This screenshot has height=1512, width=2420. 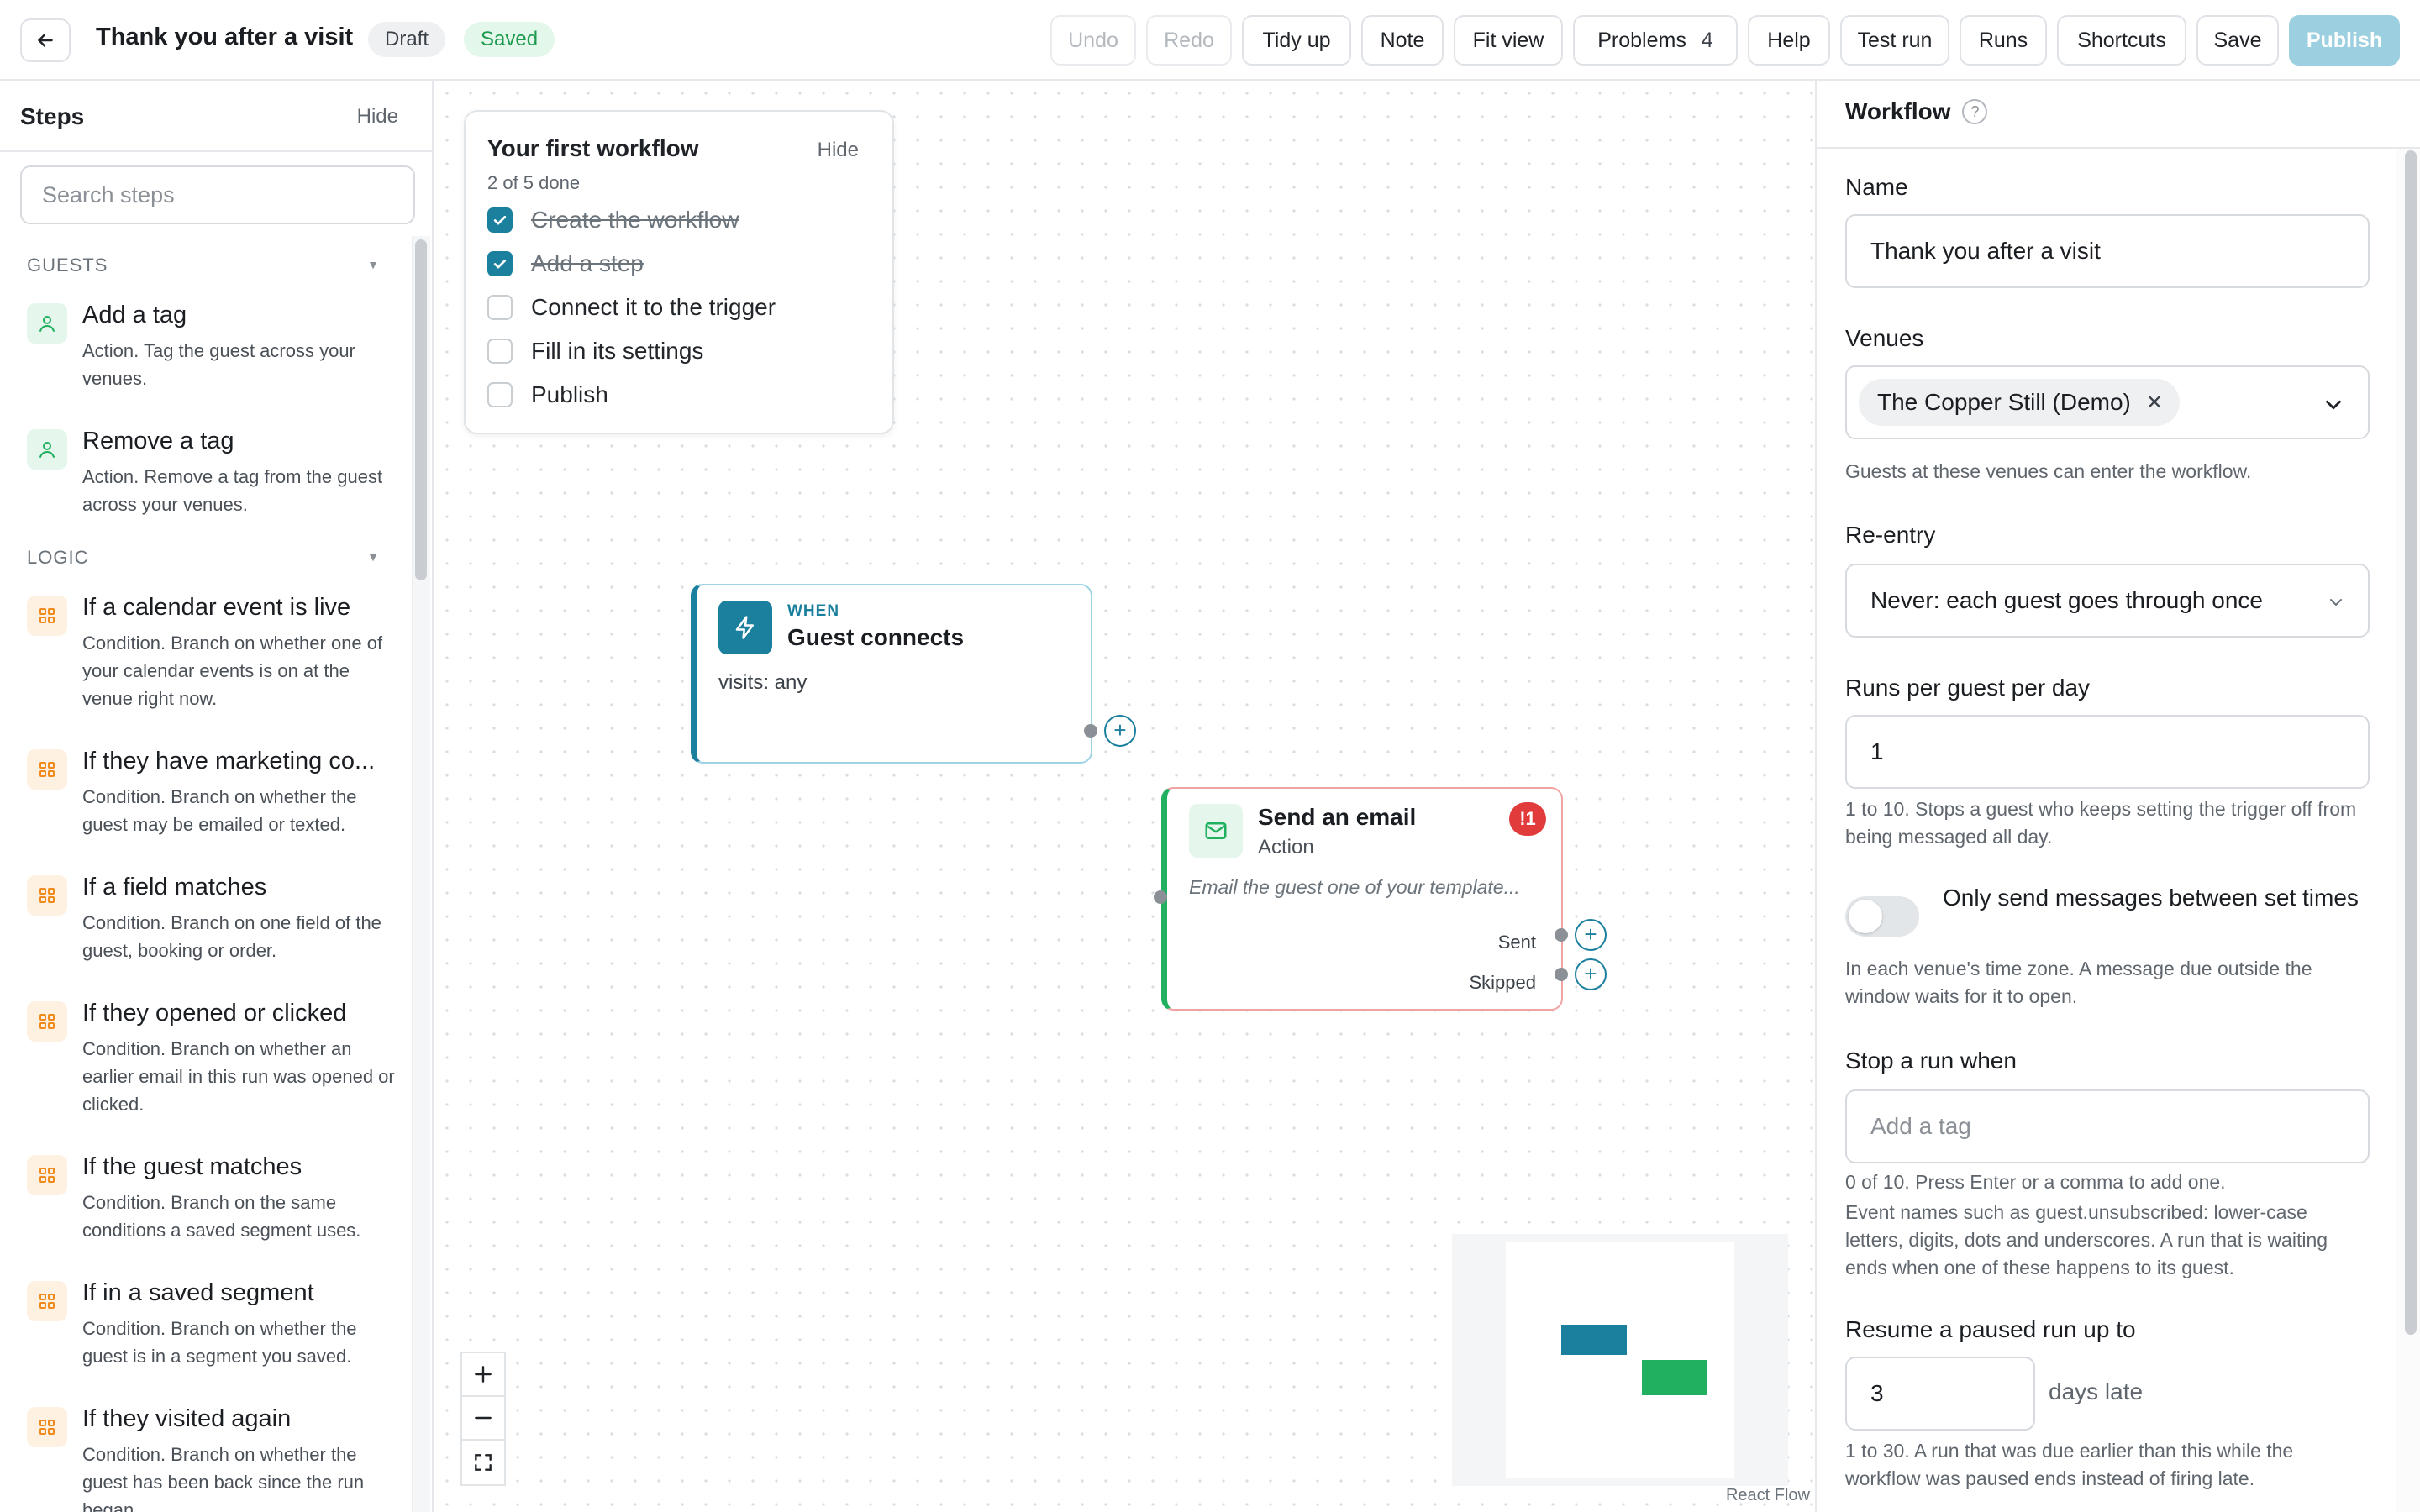 I want to click on checklist-item: Publish, so click(x=547, y=395).